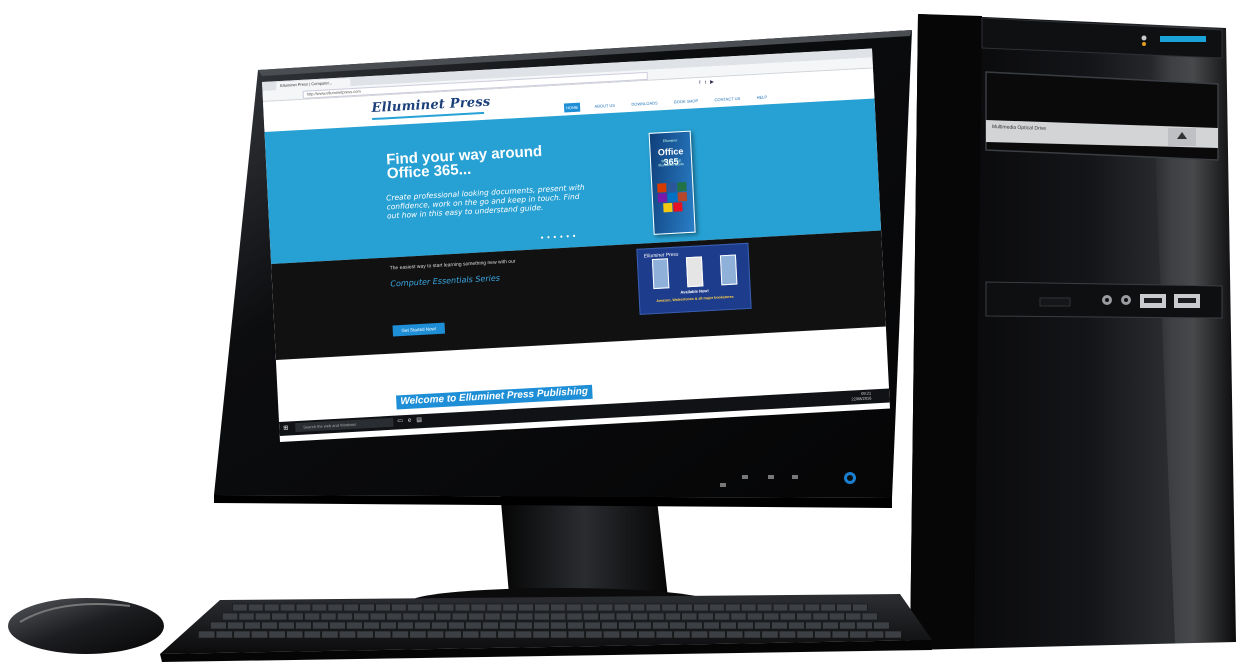 The width and height of the screenshot is (1244, 665). Describe the element at coordinates (604, 106) in the screenshot. I see `nav-item-about: ABOUT US` at that location.